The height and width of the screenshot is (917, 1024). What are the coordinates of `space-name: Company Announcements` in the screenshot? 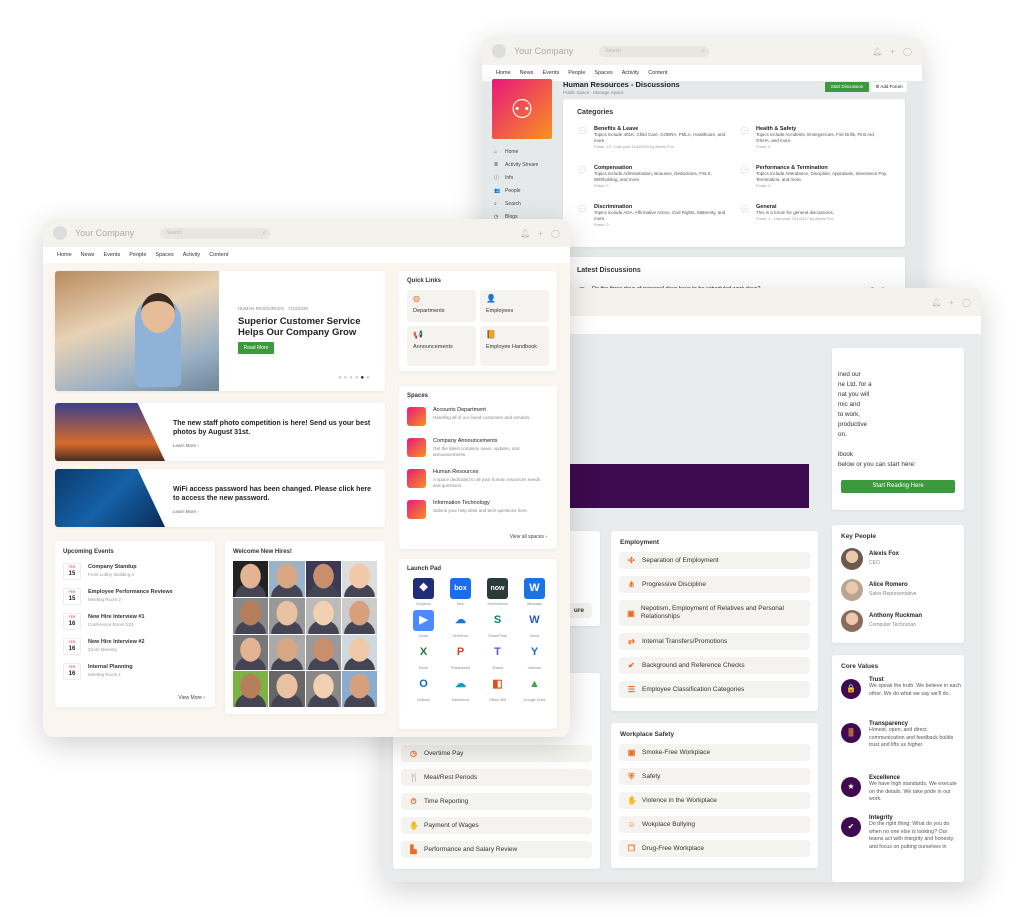 It's located at (465, 441).